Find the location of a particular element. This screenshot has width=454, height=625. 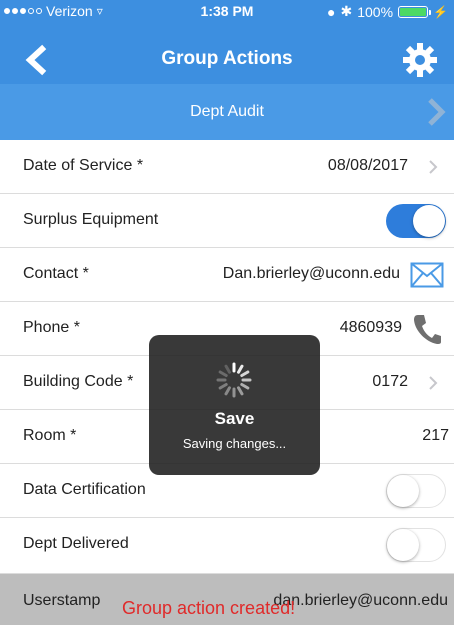

battery-percent: 100% is located at coordinates (375, 11).